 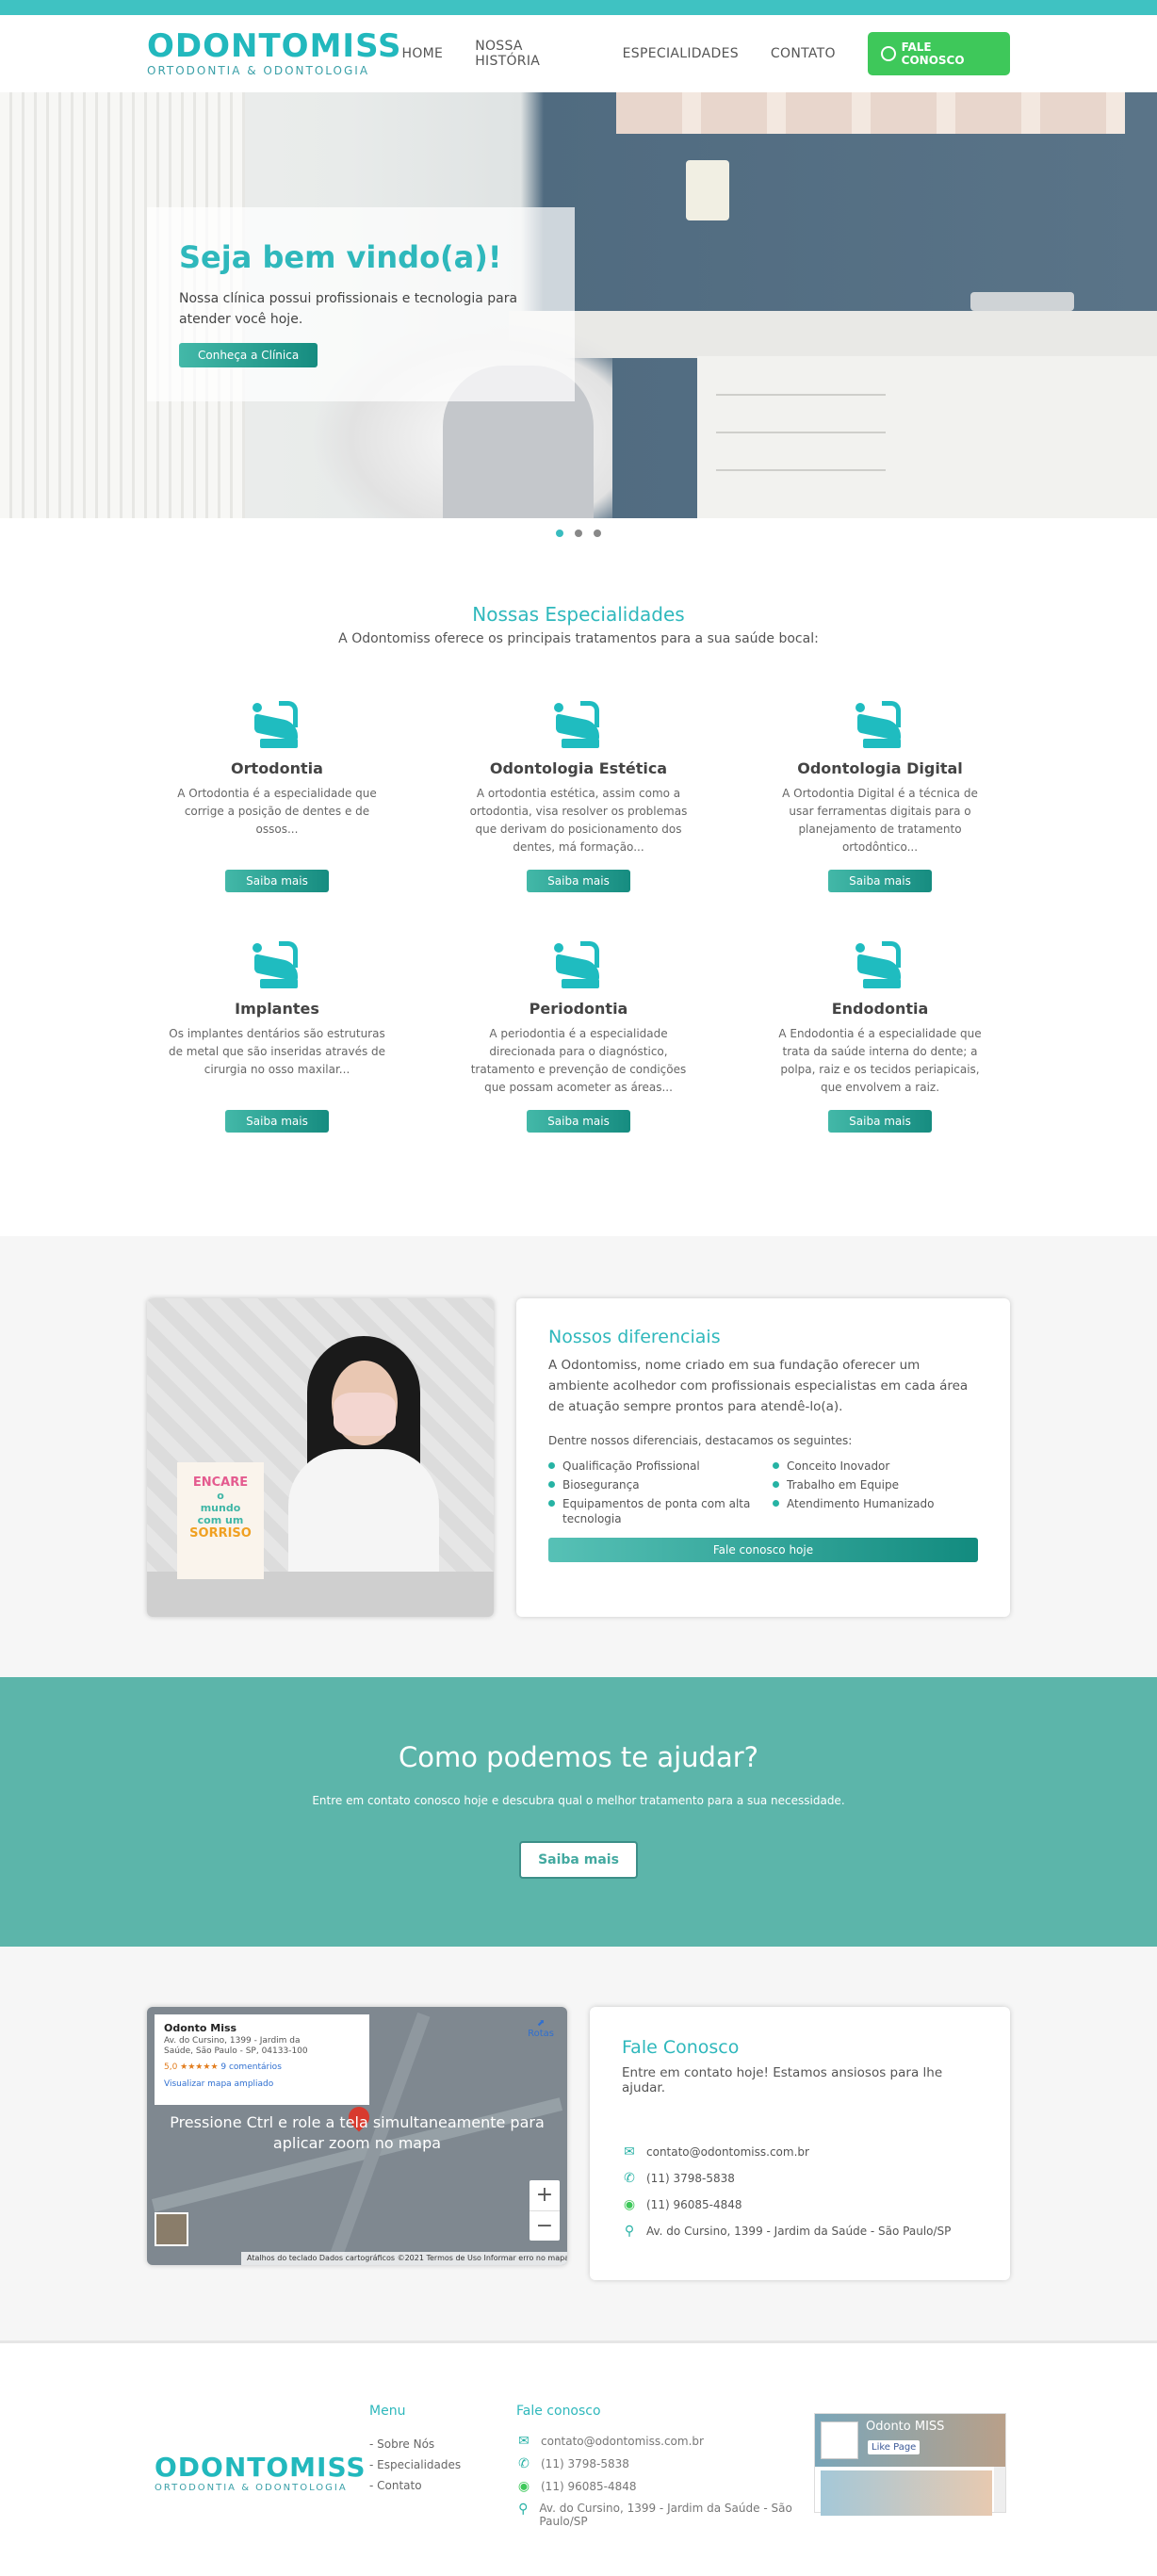 I want to click on footer-link-contact: - Contato, so click(x=442, y=2485).